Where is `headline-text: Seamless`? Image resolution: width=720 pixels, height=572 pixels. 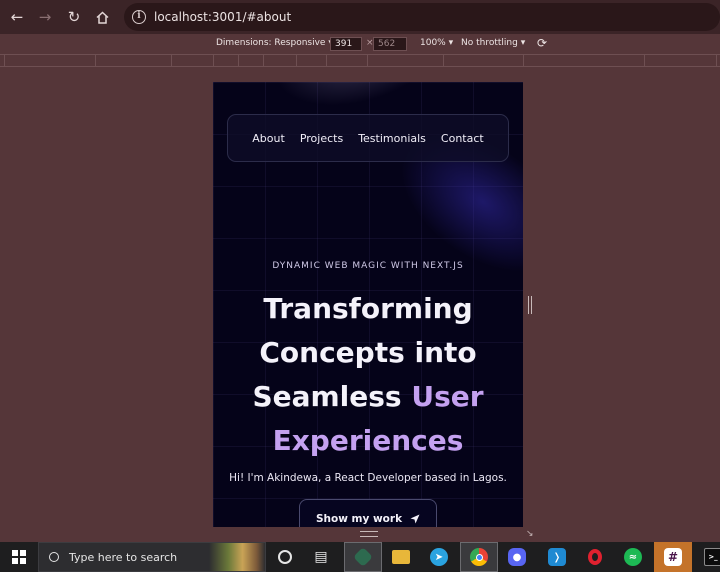 headline-text: Seamless is located at coordinates (327, 396).